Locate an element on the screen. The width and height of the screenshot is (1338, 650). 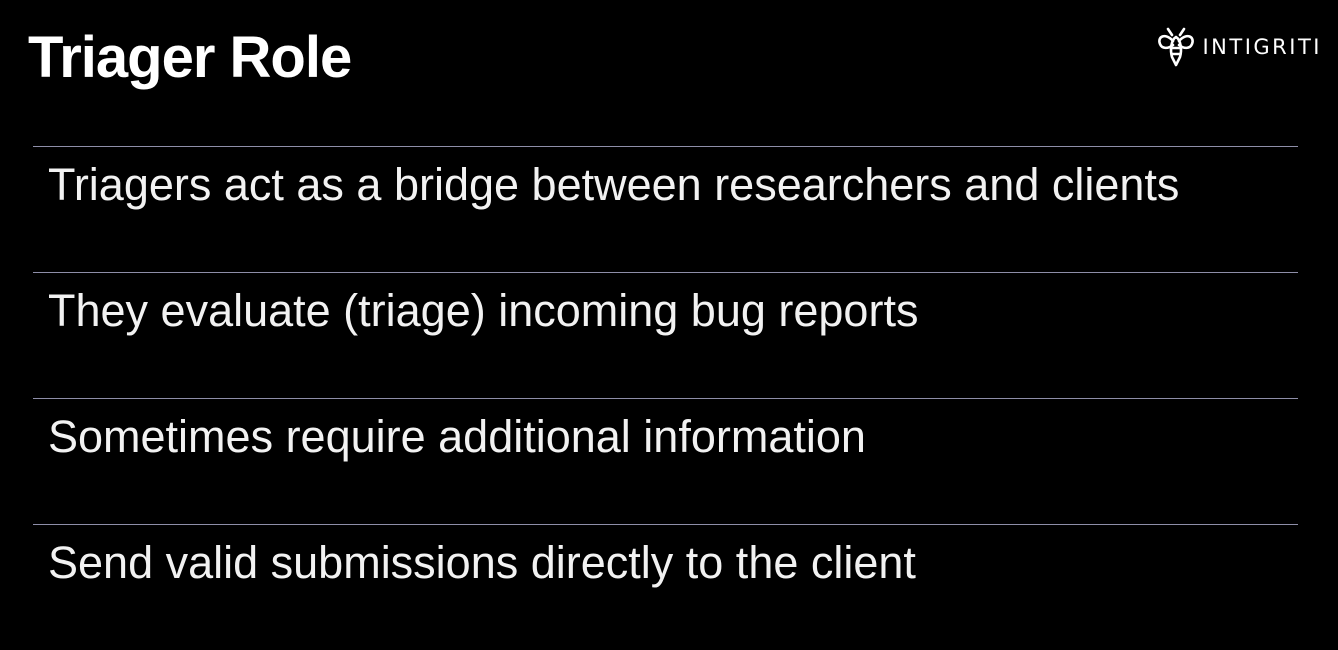
logo-wordmark: INTIGRITI is located at coordinates (1262, 47).